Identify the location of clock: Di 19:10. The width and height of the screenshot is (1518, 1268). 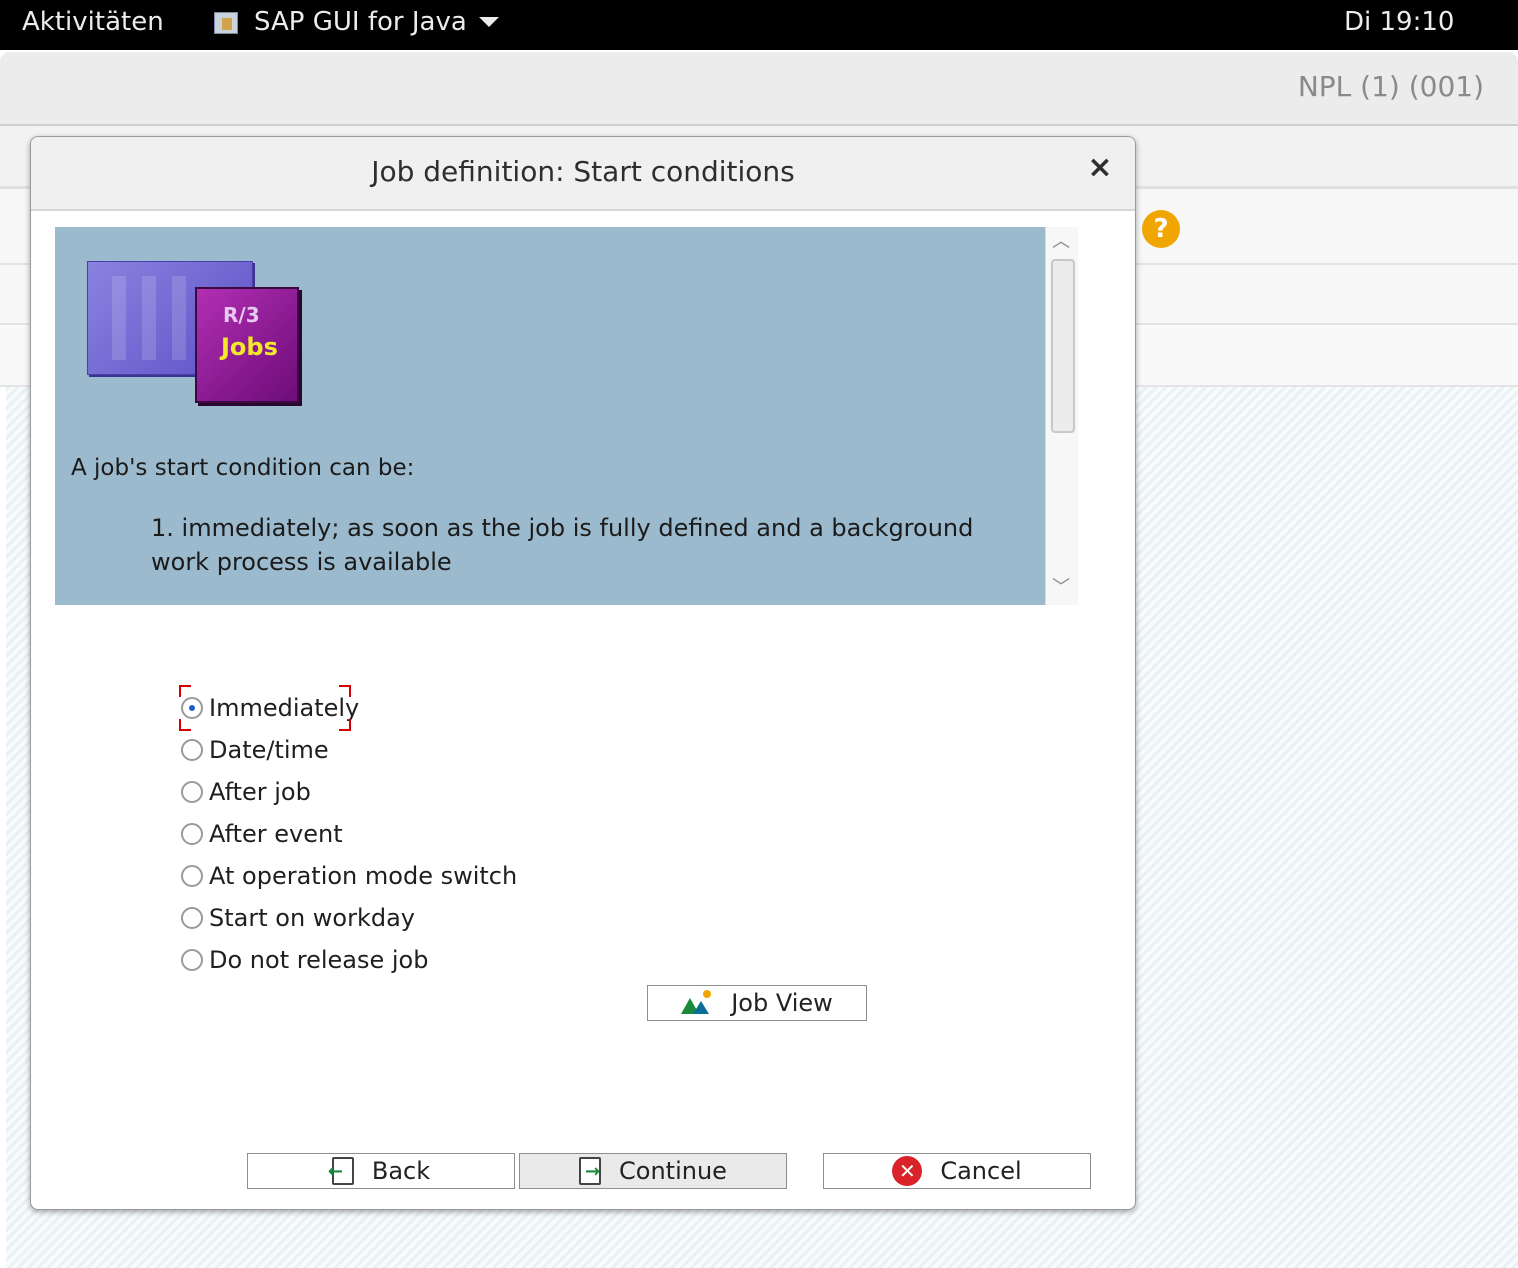
(1399, 22).